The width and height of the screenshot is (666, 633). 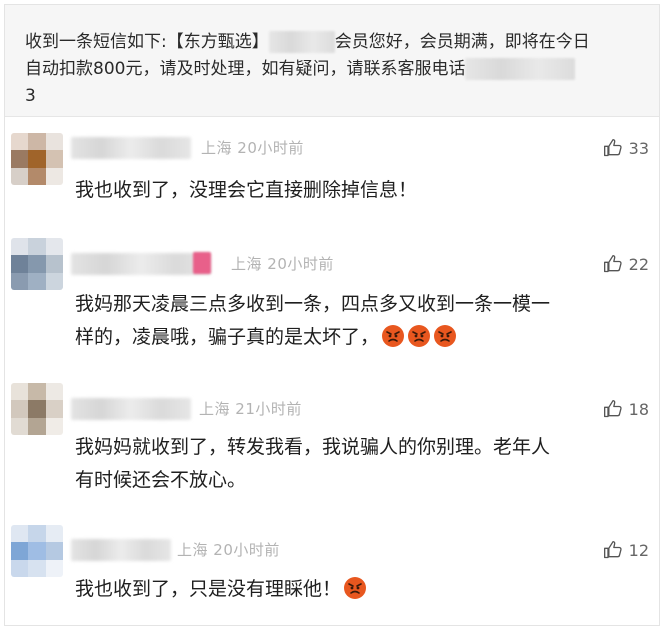 What do you see at coordinates (626, 264) in the screenshot?
I see `like-button: 22` at bounding box center [626, 264].